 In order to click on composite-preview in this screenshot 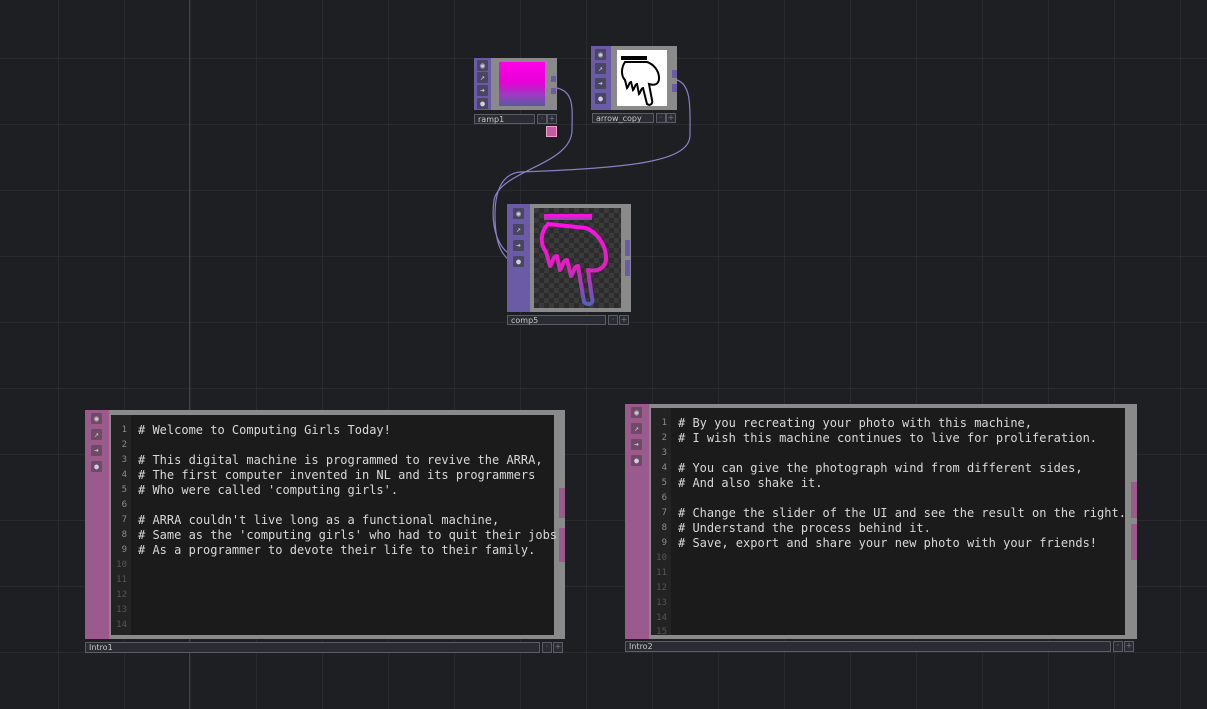, I will do `click(577, 258)`.